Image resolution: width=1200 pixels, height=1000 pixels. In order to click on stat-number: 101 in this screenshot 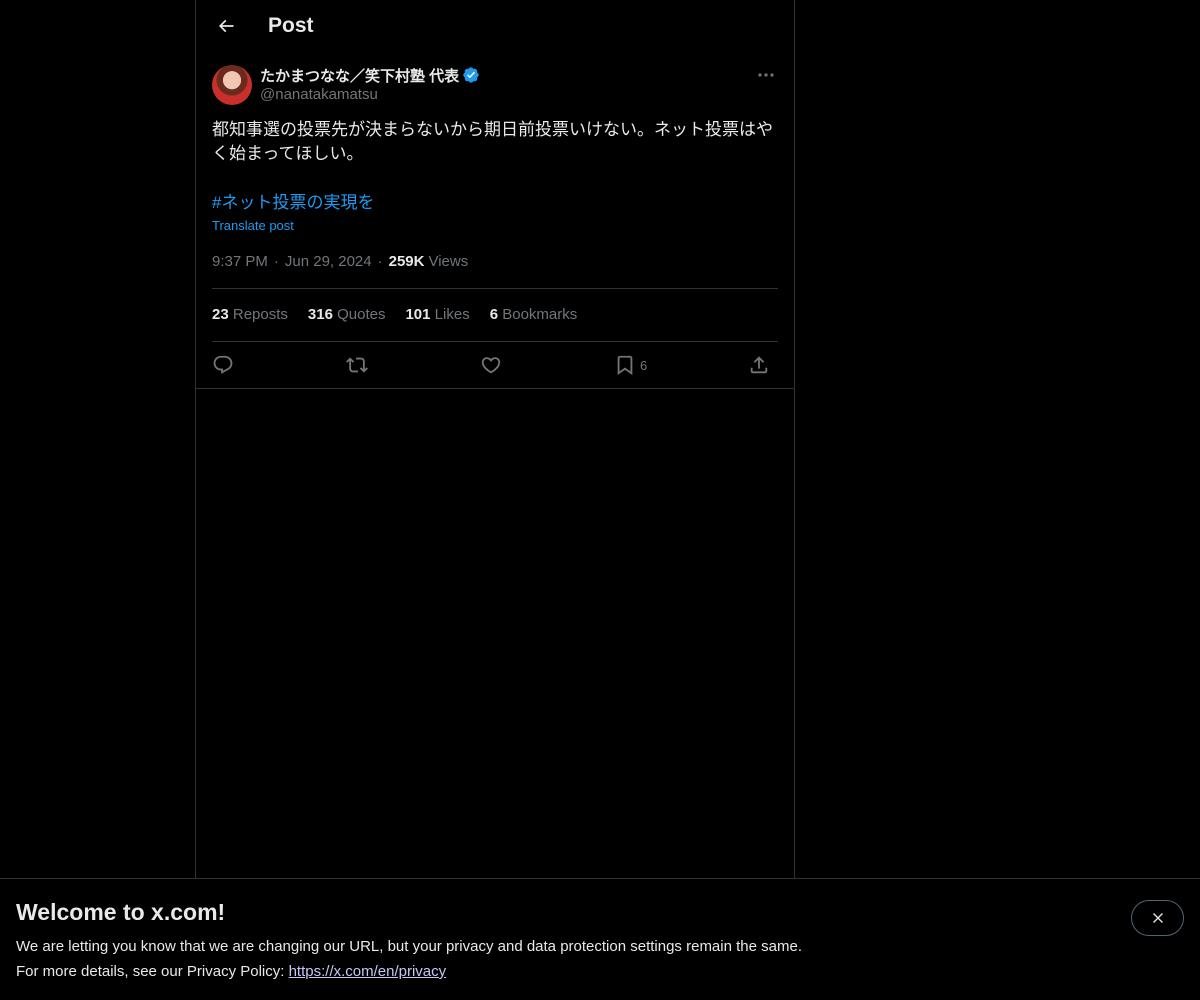, I will do `click(418, 314)`.